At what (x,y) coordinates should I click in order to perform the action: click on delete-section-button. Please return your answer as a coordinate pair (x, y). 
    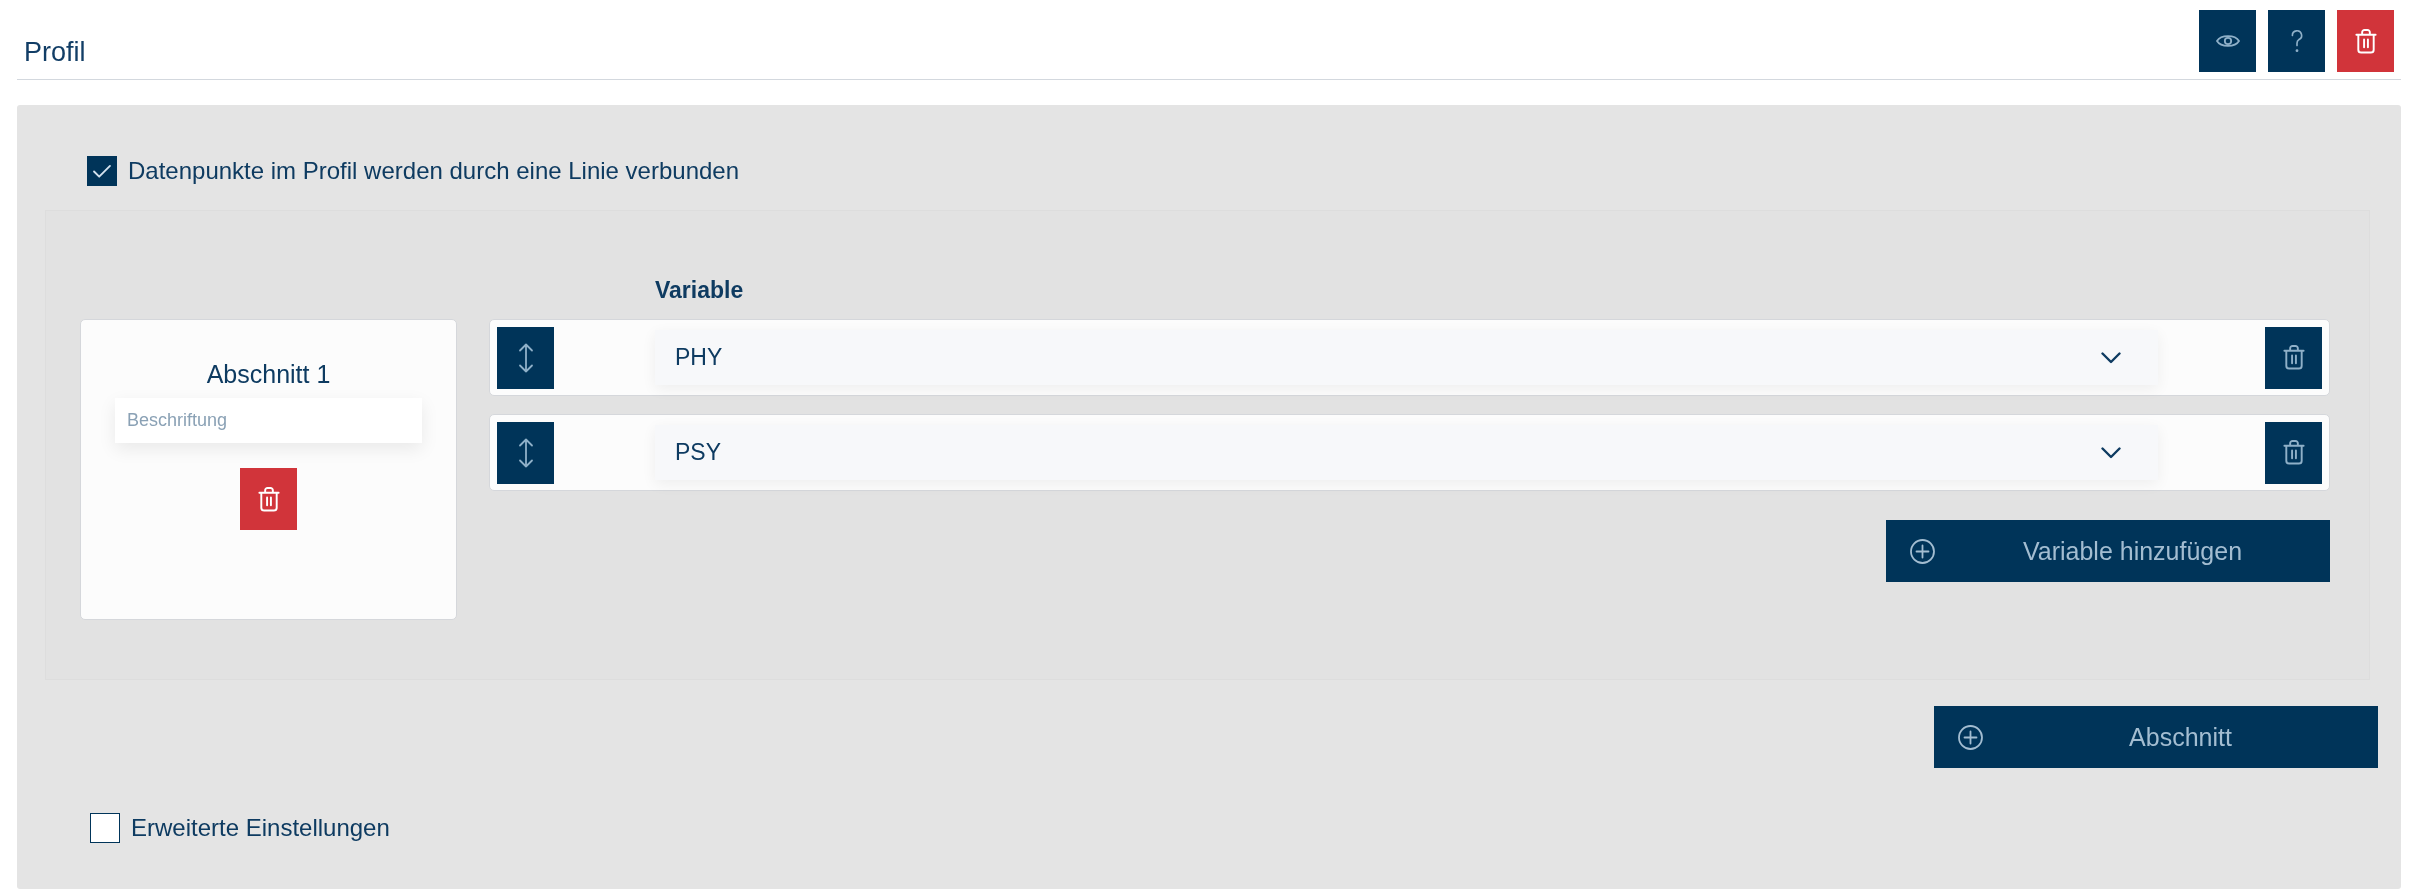
    Looking at the image, I should click on (268, 499).